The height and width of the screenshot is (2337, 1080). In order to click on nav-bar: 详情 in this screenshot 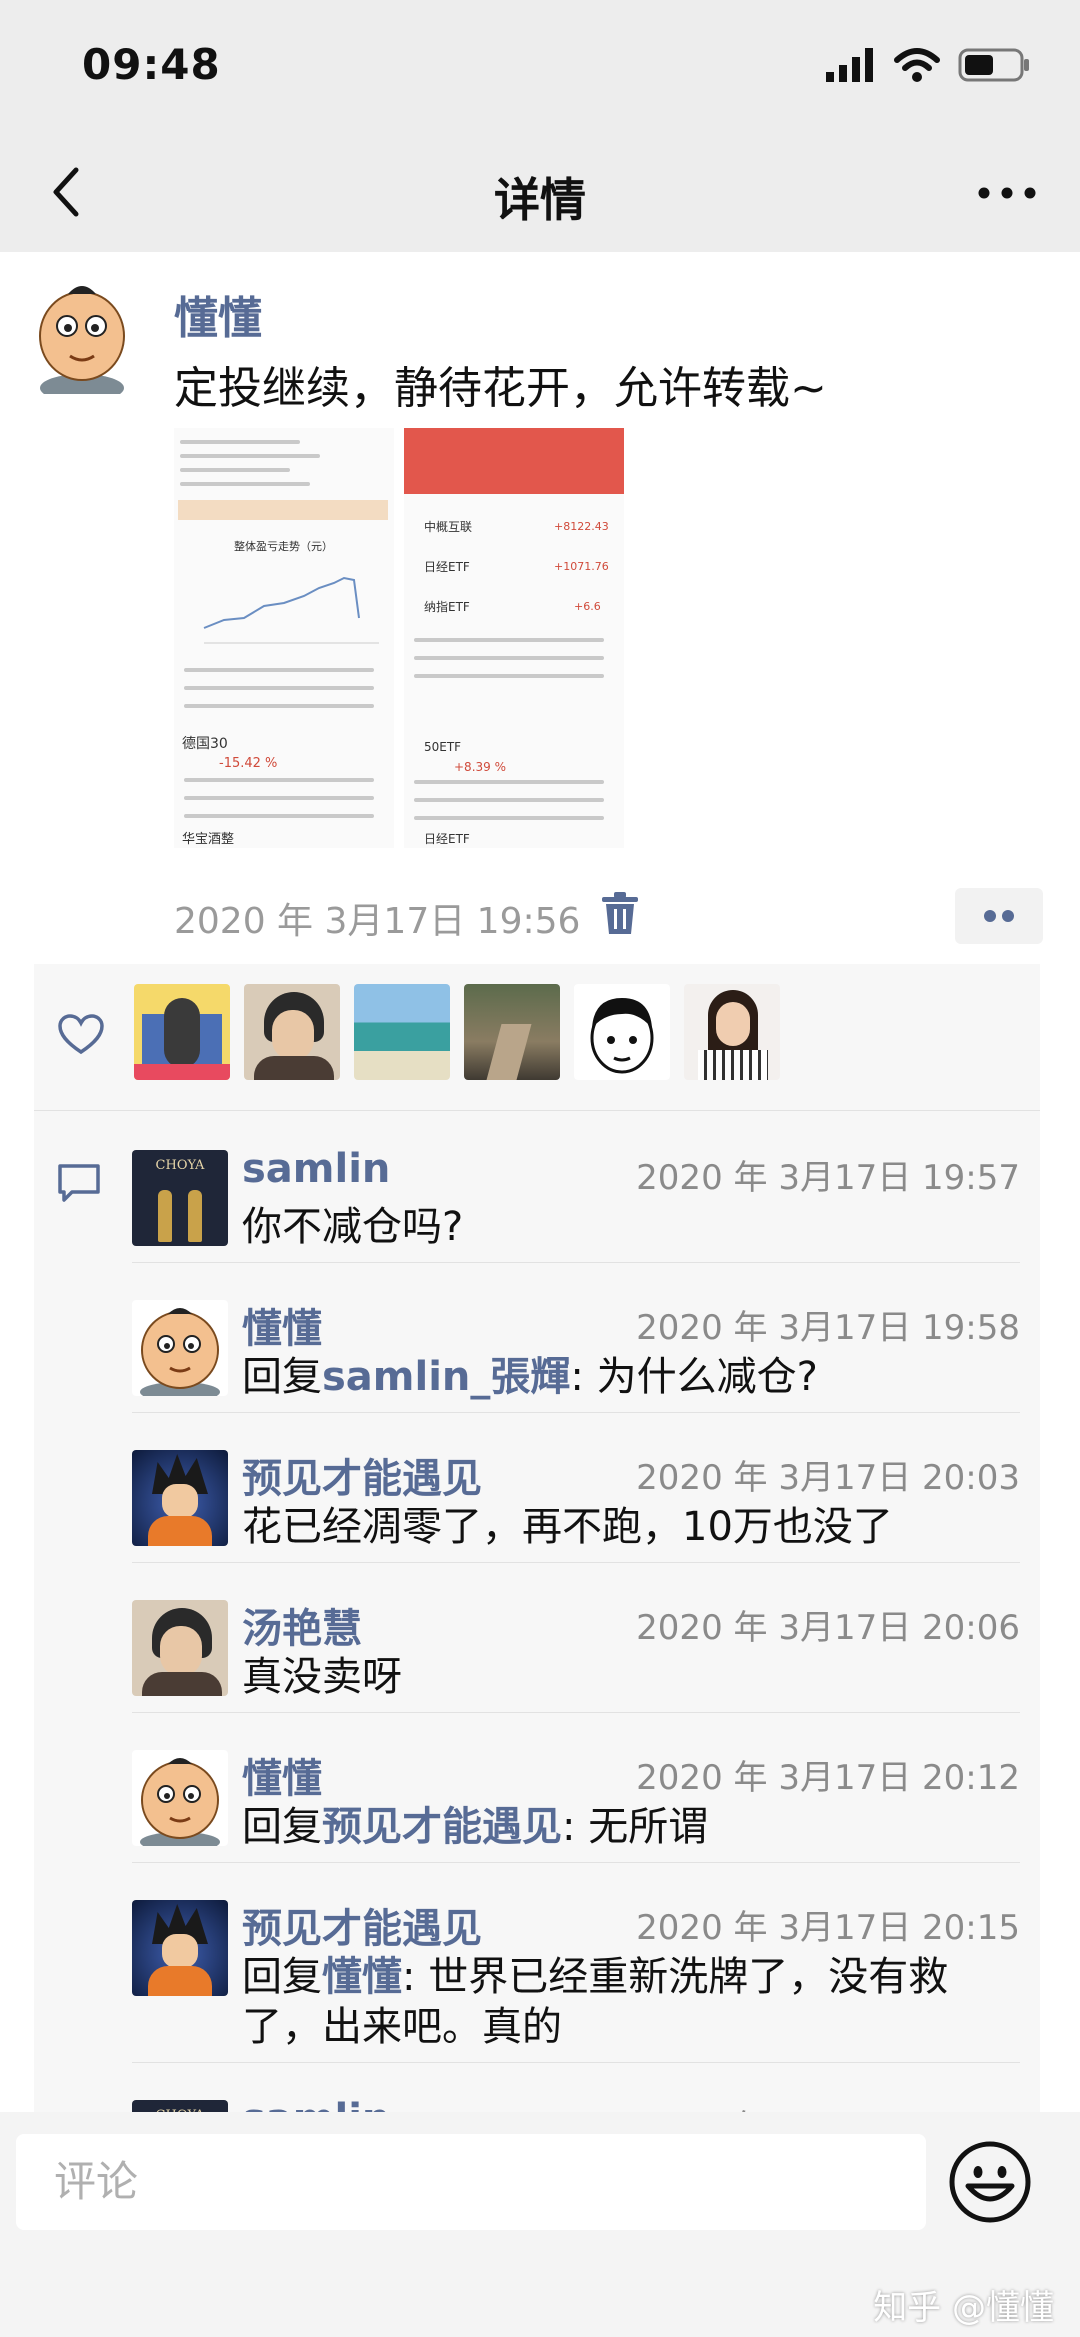, I will do `click(540, 196)`.